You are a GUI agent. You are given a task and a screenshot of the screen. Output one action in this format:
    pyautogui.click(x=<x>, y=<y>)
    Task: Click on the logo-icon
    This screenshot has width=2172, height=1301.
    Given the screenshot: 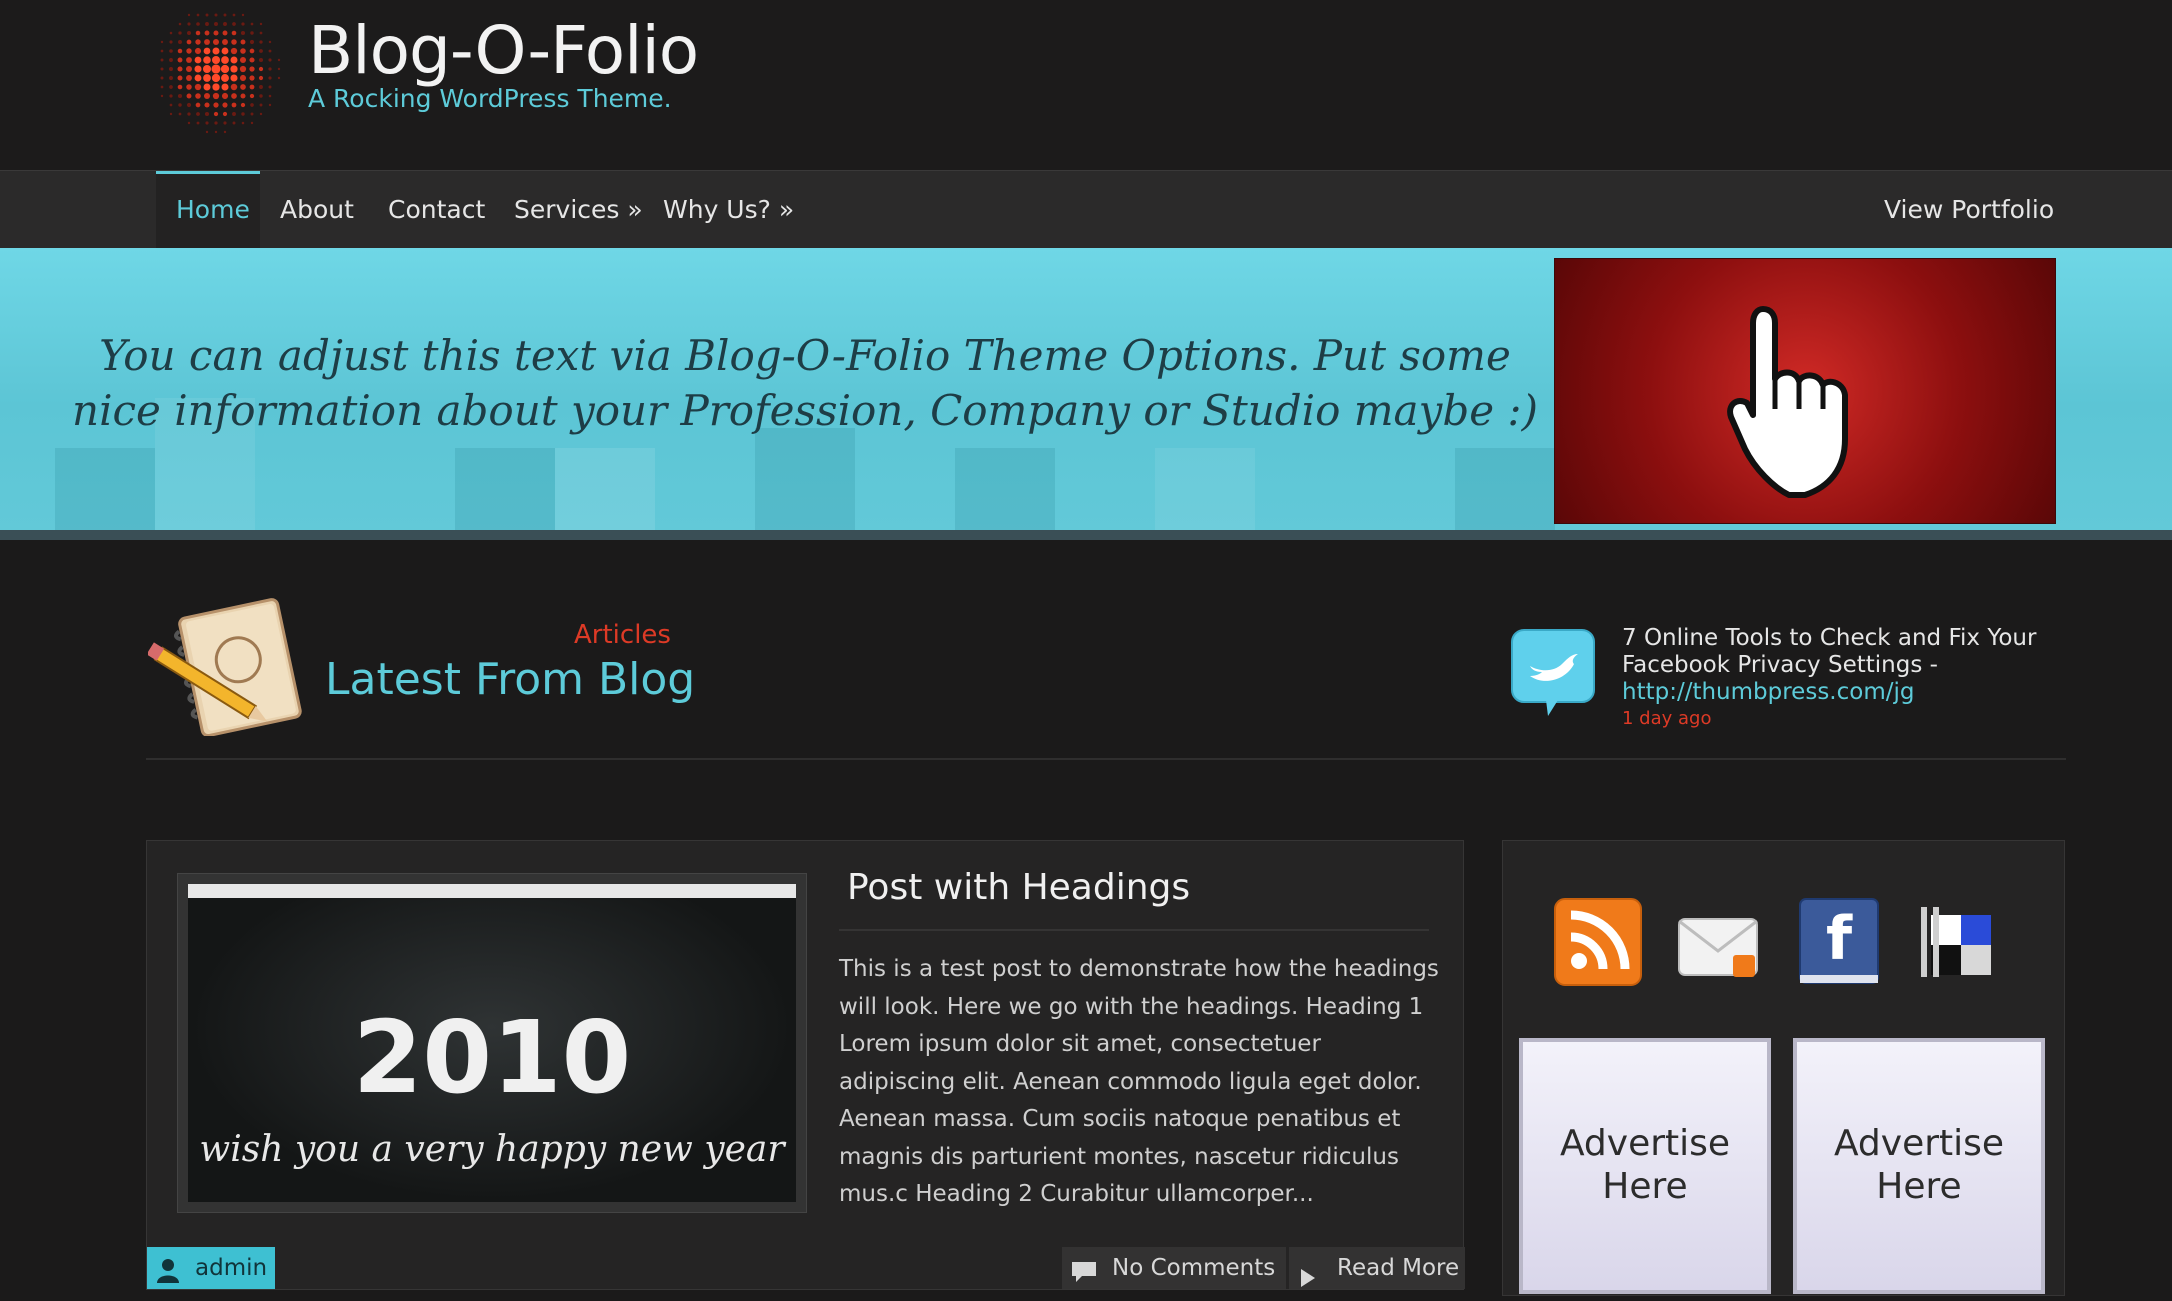 What is the action you would take?
    pyautogui.click(x=217, y=71)
    